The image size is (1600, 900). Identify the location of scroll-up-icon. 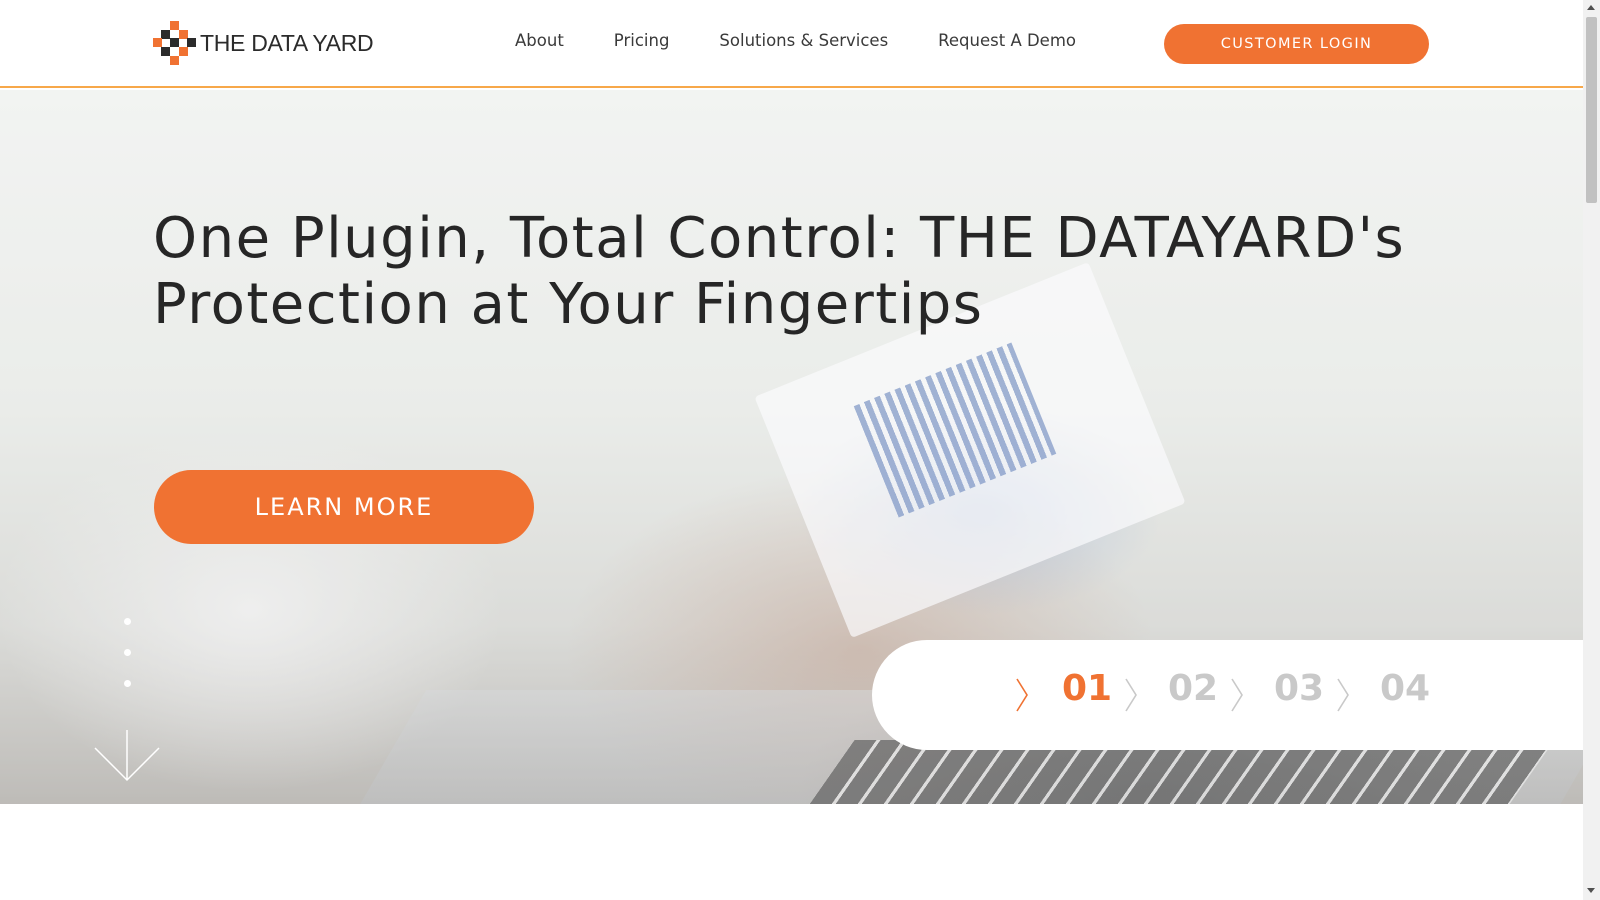
(1591, 7).